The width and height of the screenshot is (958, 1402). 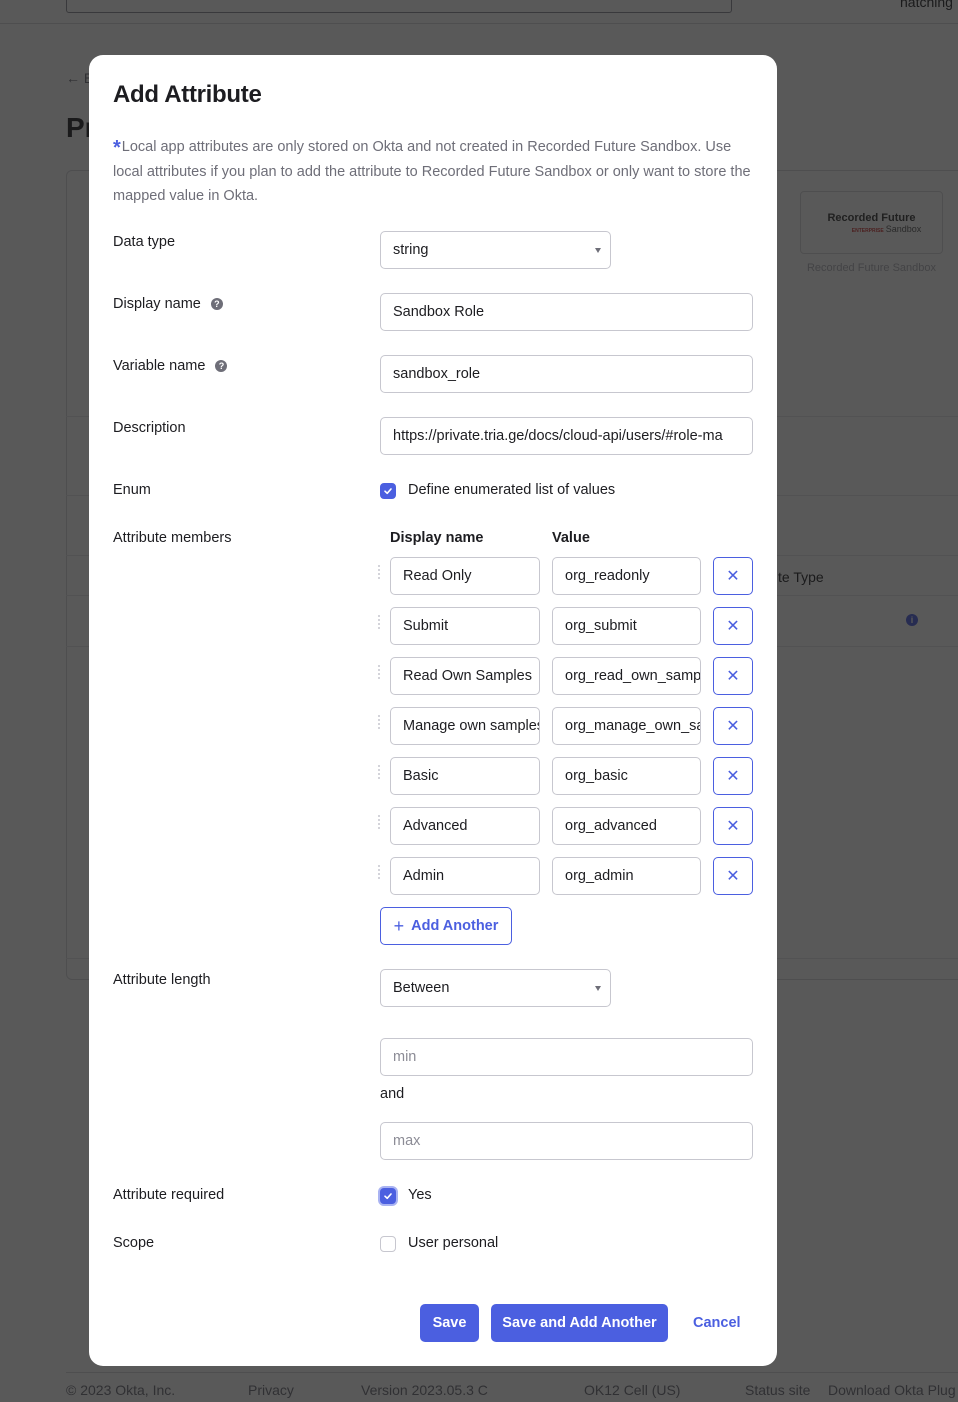 I want to click on min-length-input: min, so click(x=566, y=1057).